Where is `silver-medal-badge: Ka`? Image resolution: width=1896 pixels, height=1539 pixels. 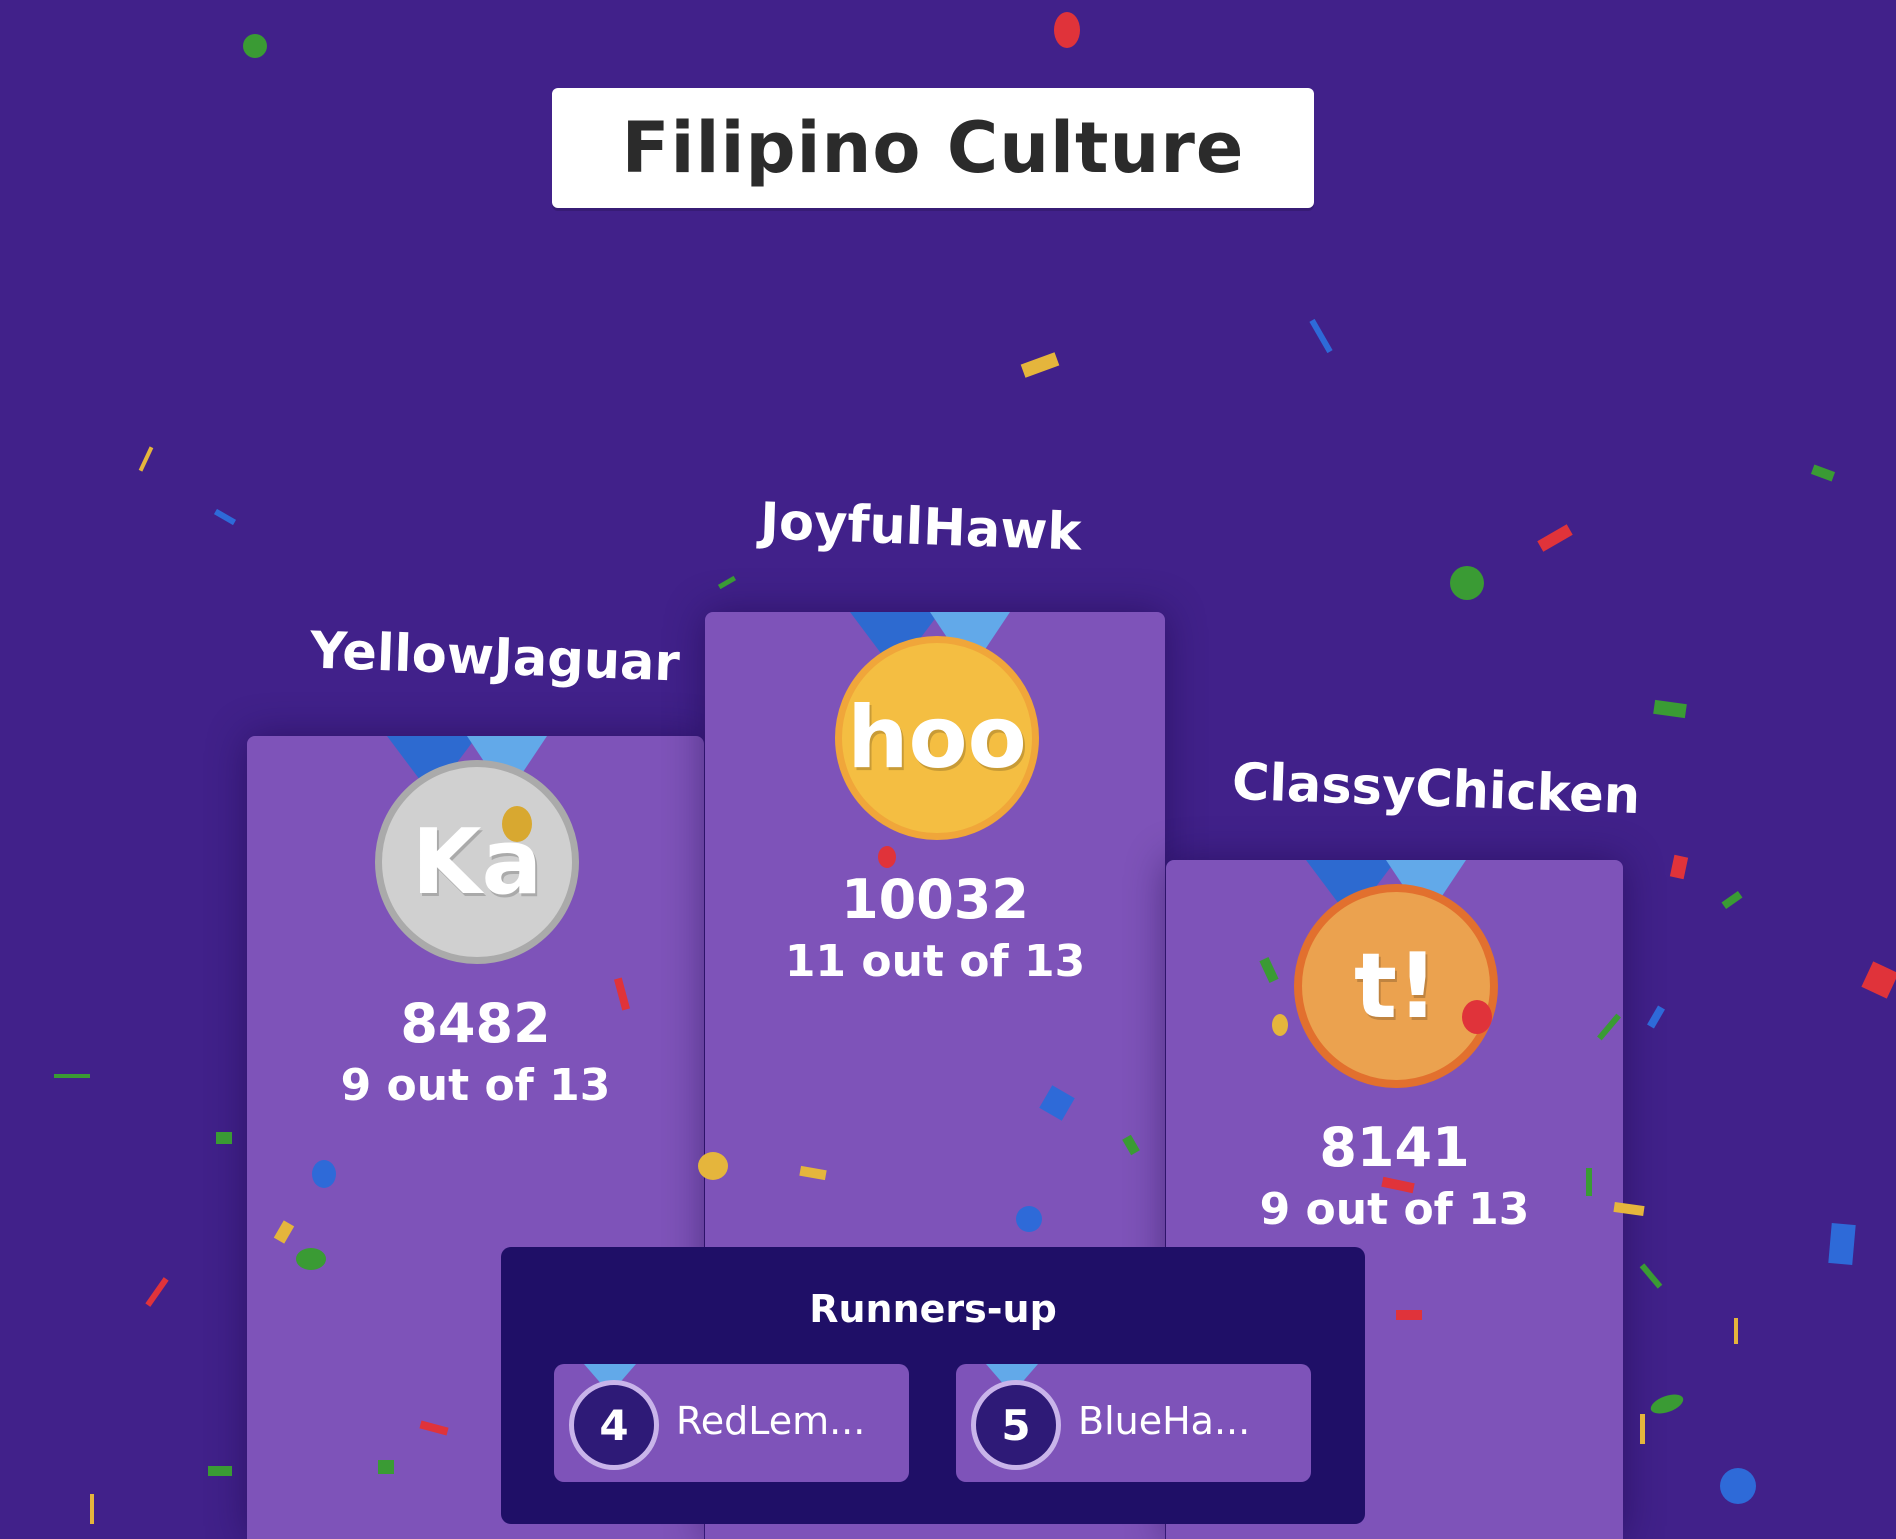 silver-medal-badge: Ka is located at coordinates (477, 862).